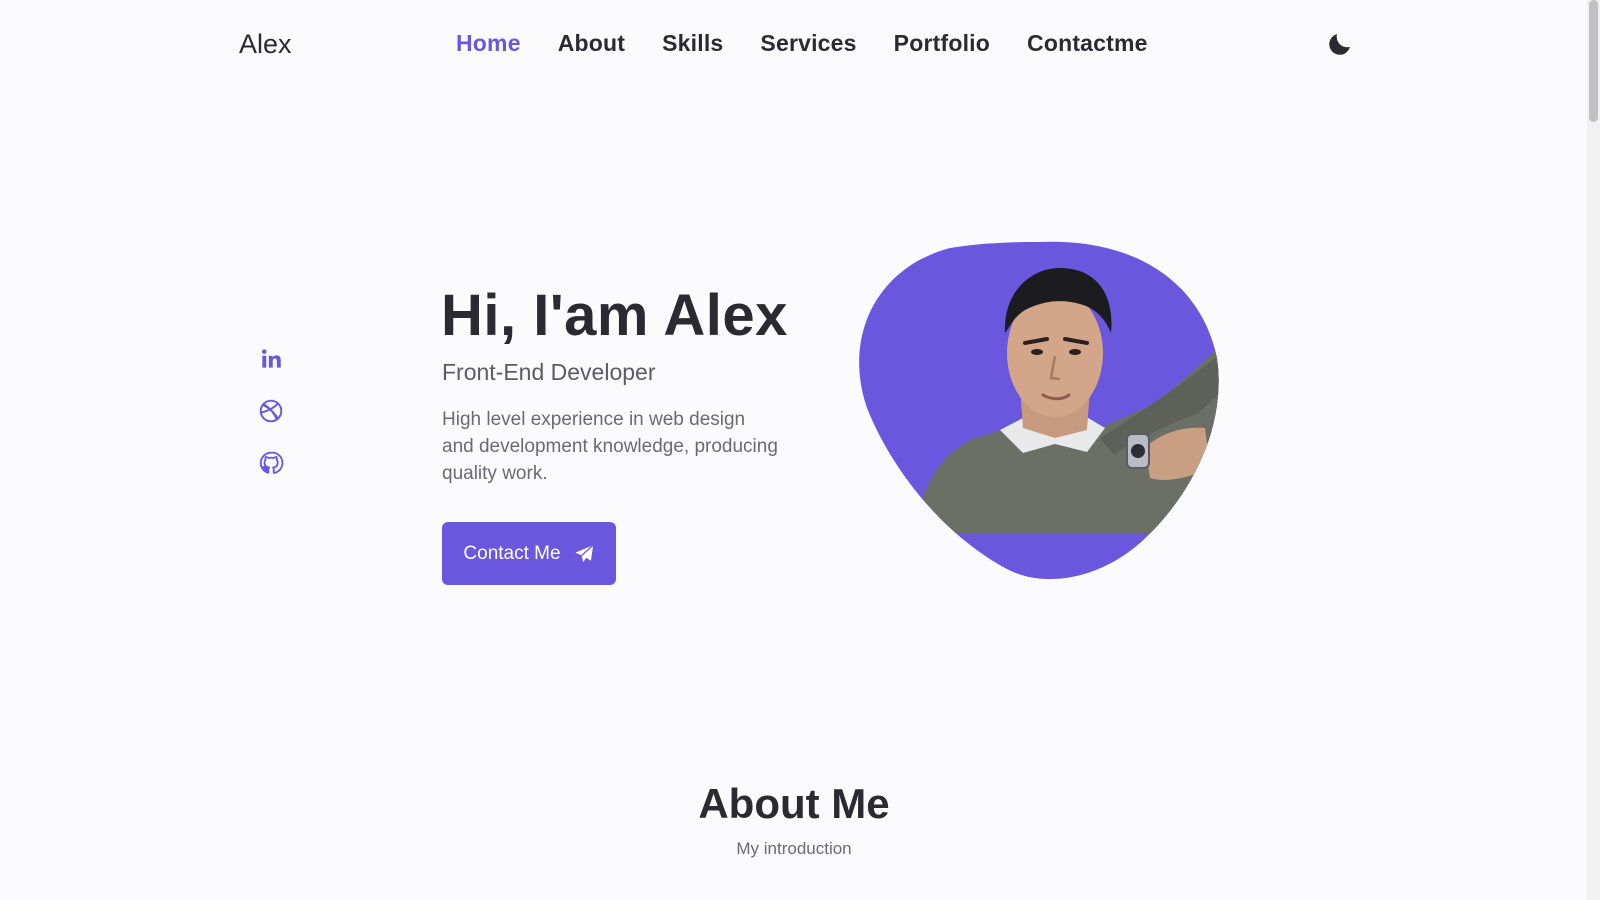  Describe the element at coordinates (808, 43) in the screenshot. I see `nav-link-services: Services` at that location.